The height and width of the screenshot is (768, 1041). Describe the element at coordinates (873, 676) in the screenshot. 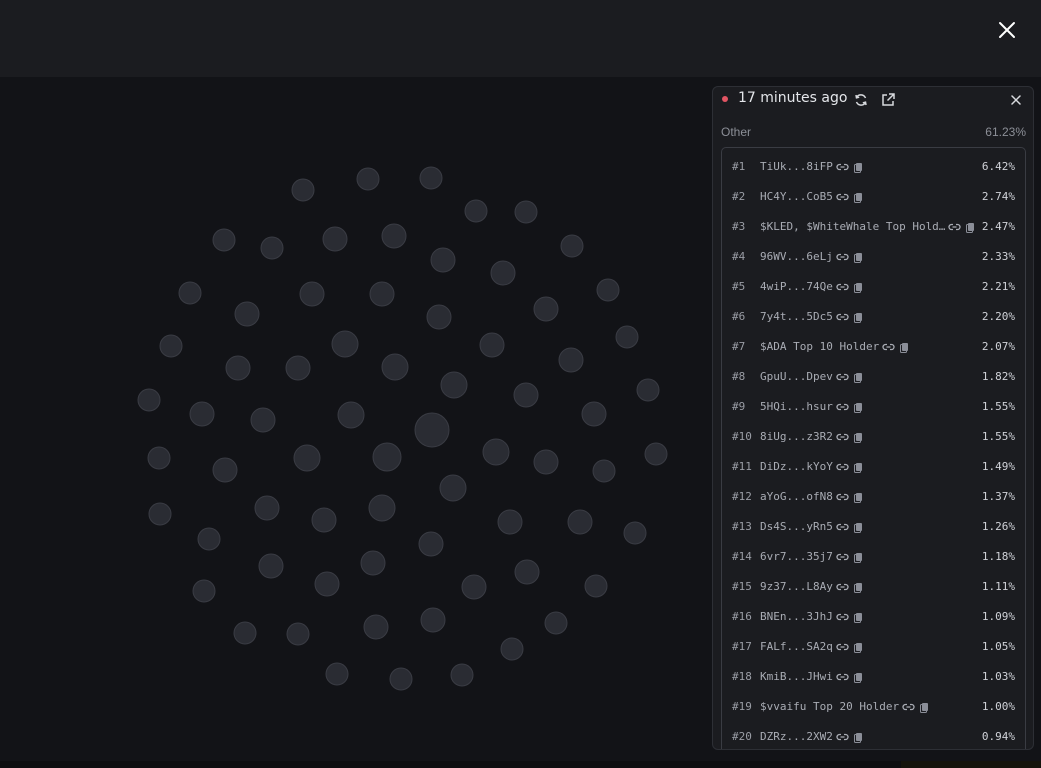

I see `holder-row: #18 KmiB...JHwi 1.03%` at that location.